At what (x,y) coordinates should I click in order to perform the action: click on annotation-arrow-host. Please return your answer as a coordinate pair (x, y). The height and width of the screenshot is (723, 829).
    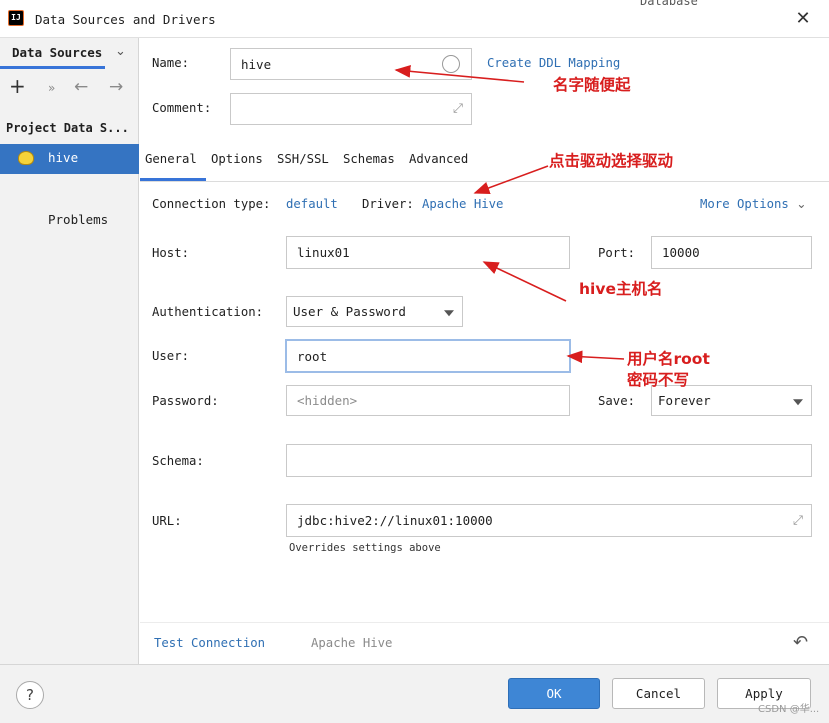
    Looking at the image, I should click on (524, 281).